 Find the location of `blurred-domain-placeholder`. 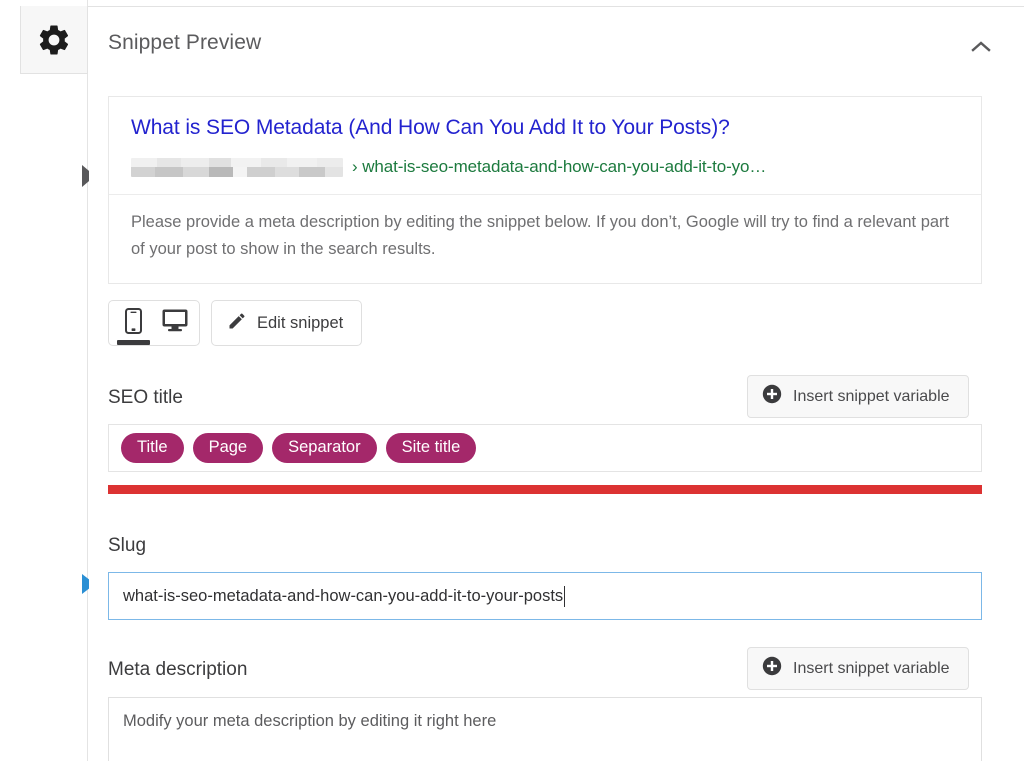

blurred-domain-placeholder is located at coordinates (237, 167).